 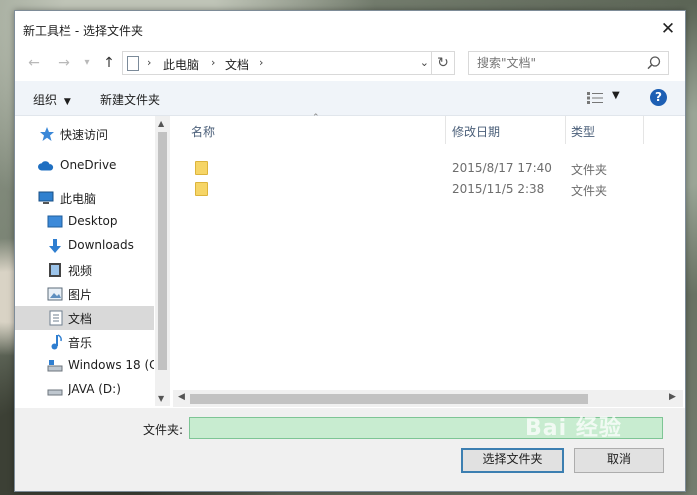 What do you see at coordinates (94, 389) in the screenshot?
I see `sidebar-item-label: JAVA (D:)` at bounding box center [94, 389].